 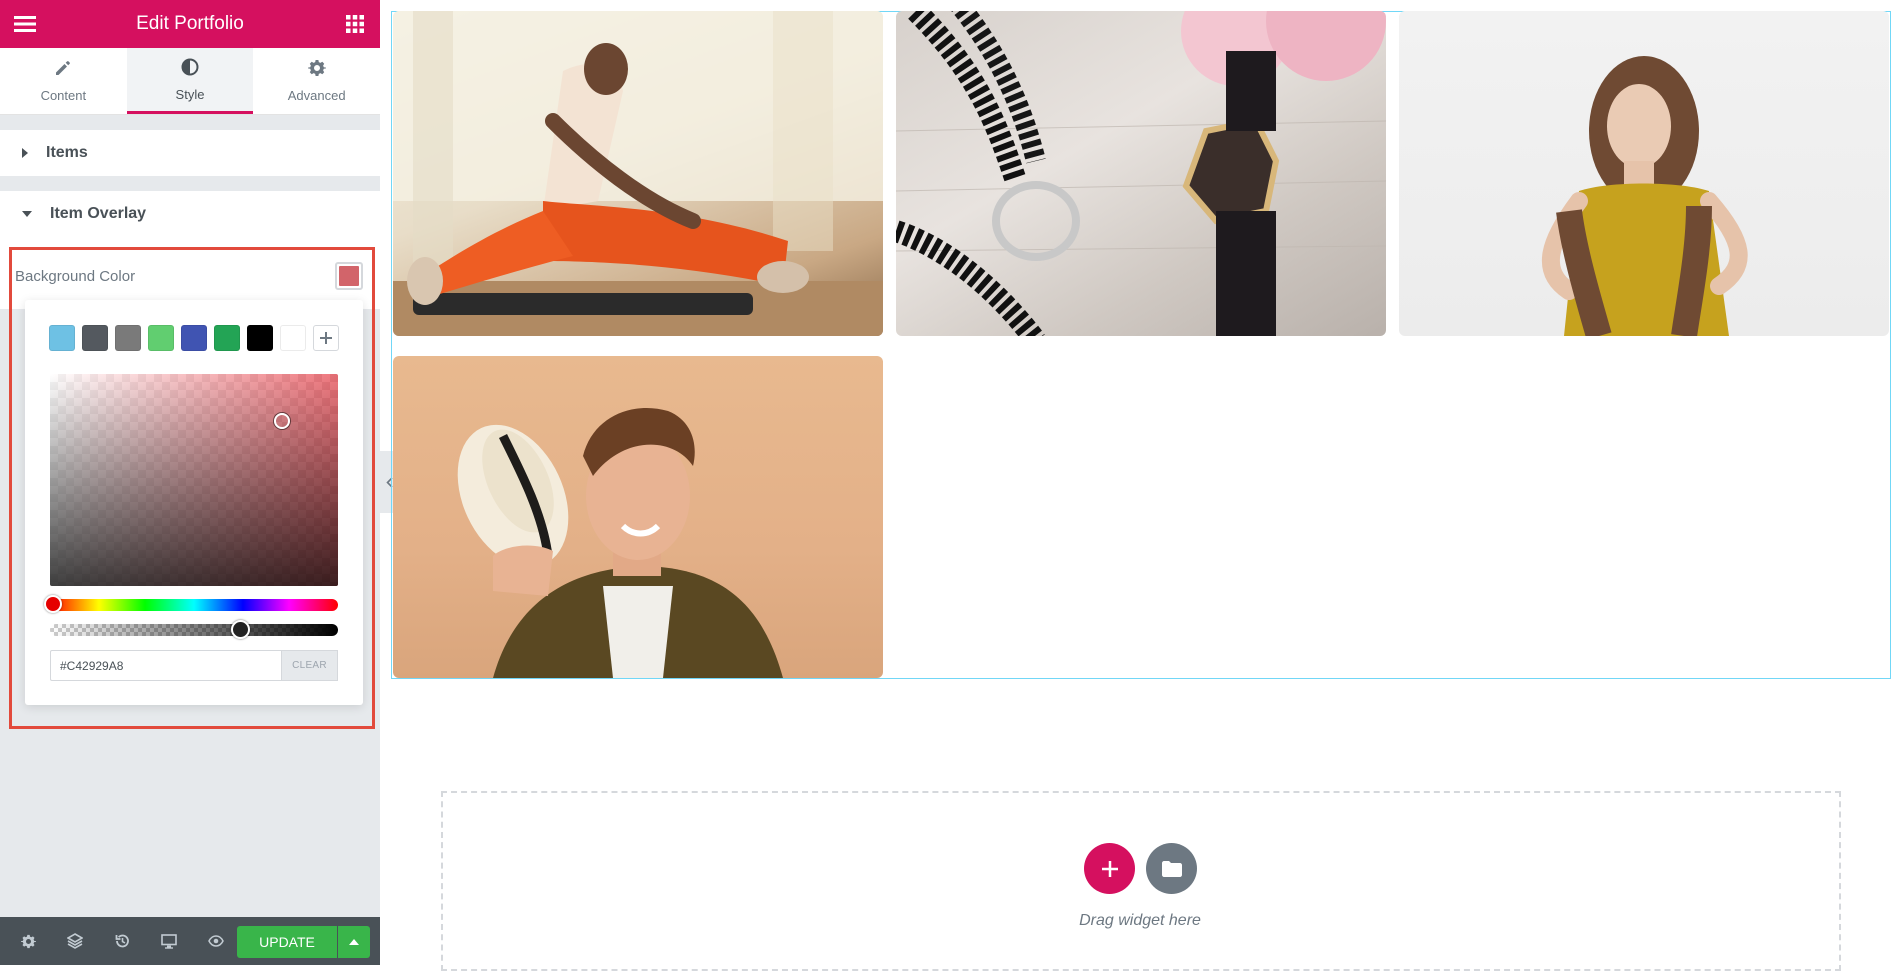 What do you see at coordinates (316, 95) in the screenshot?
I see `tab-advanced-label: Advanced` at bounding box center [316, 95].